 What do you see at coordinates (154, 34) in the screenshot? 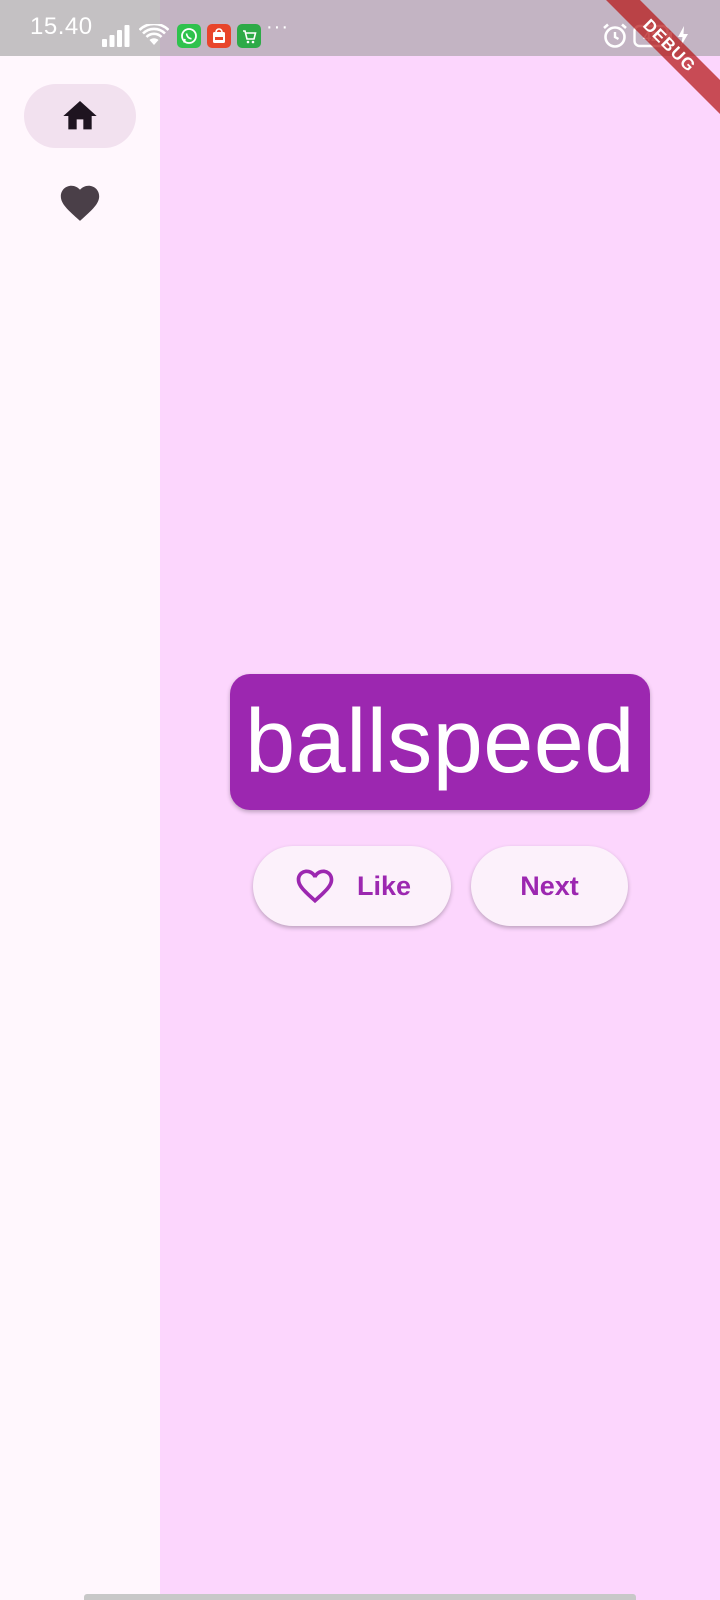
I see `wifi-icon` at bounding box center [154, 34].